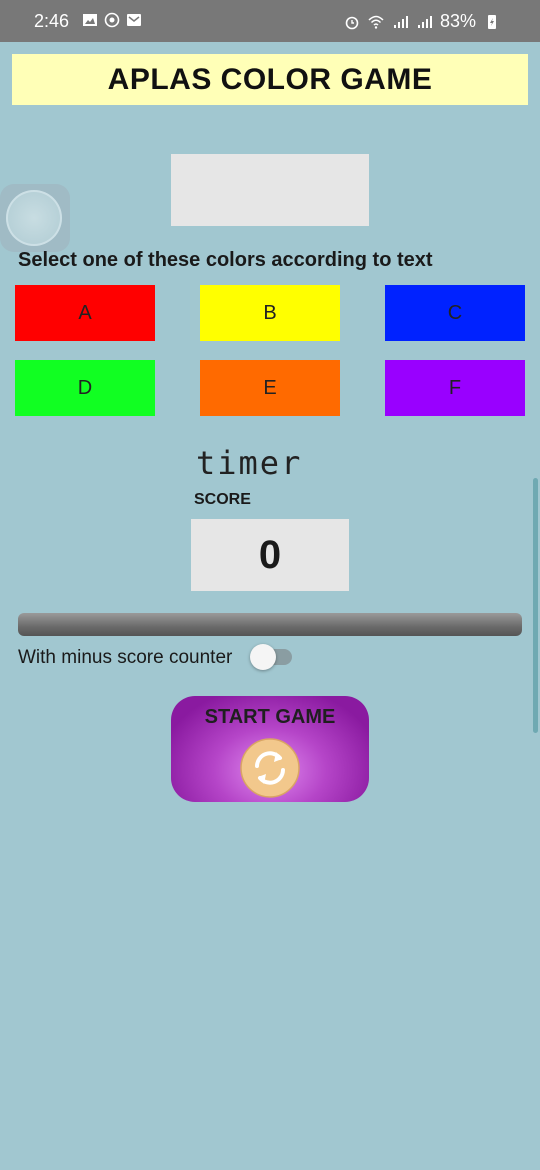 This screenshot has width=540, height=1170. I want to click on notification-icons, so click(112, 20).